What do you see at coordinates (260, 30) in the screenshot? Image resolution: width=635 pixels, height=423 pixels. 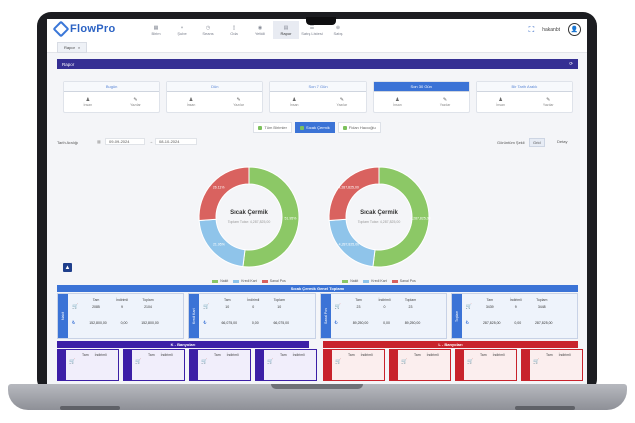 I see `nav-item-yetkili: ◉ Yetkili` at bounding box center [260, 30].